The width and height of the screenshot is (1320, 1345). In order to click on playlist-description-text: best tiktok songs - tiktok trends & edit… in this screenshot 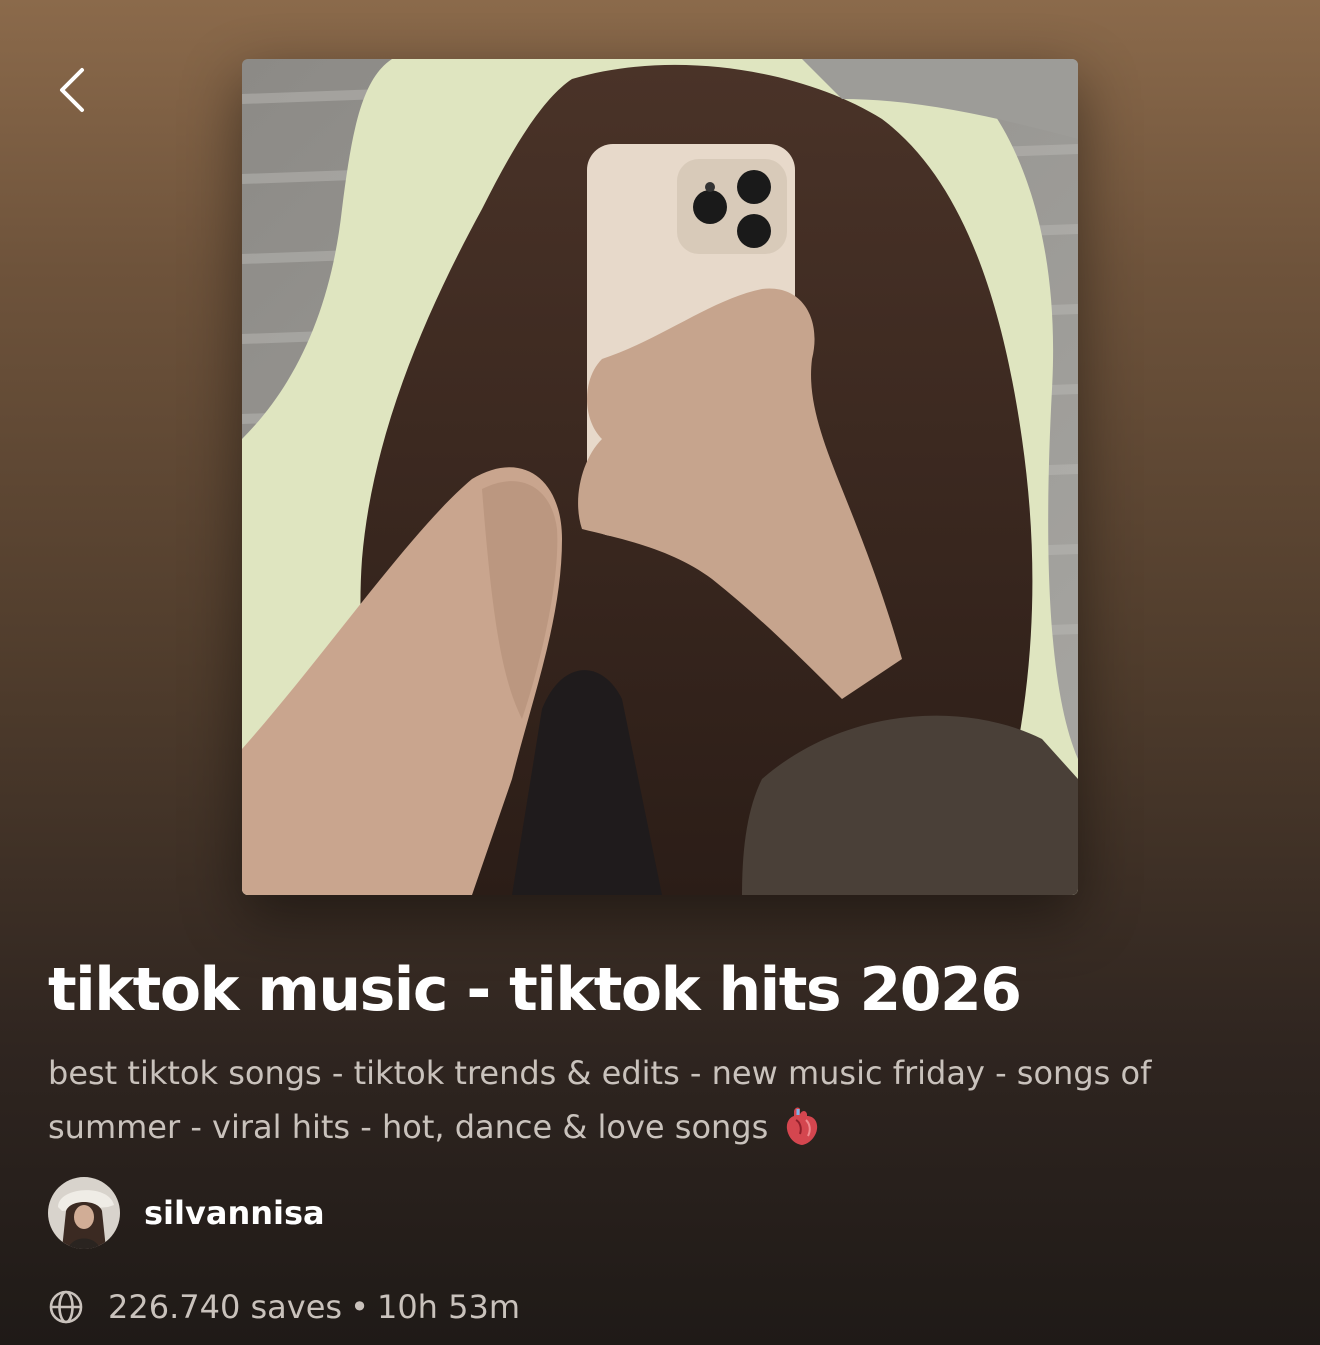, I will do `click(600, 1100)`.